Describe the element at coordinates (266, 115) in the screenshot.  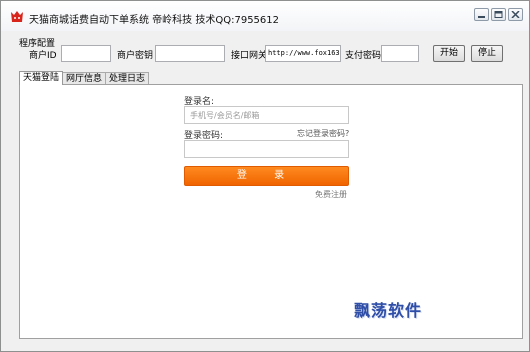
I see `username-input: 手机号/会员名/邮箱` at that location.